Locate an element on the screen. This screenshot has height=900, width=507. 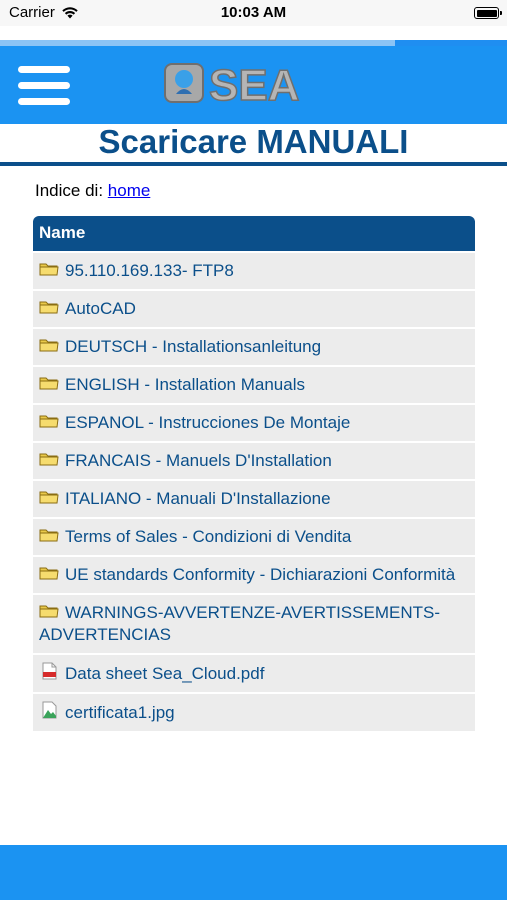
list-item-label: FRANCAIS - Manuels D'Installation is located at coordinates (198, 460).